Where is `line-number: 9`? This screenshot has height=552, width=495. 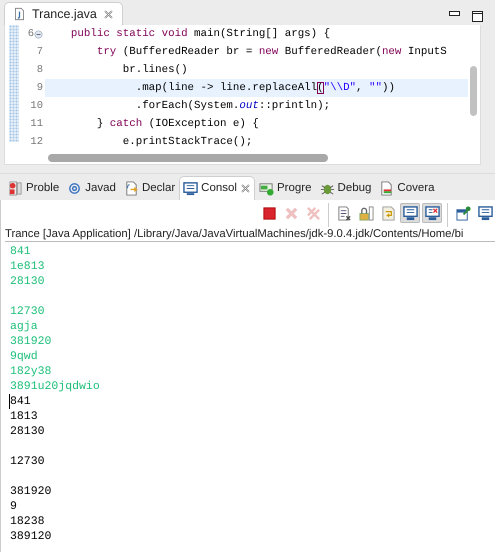
line-number: 9 is located at coordinates (39, 88).